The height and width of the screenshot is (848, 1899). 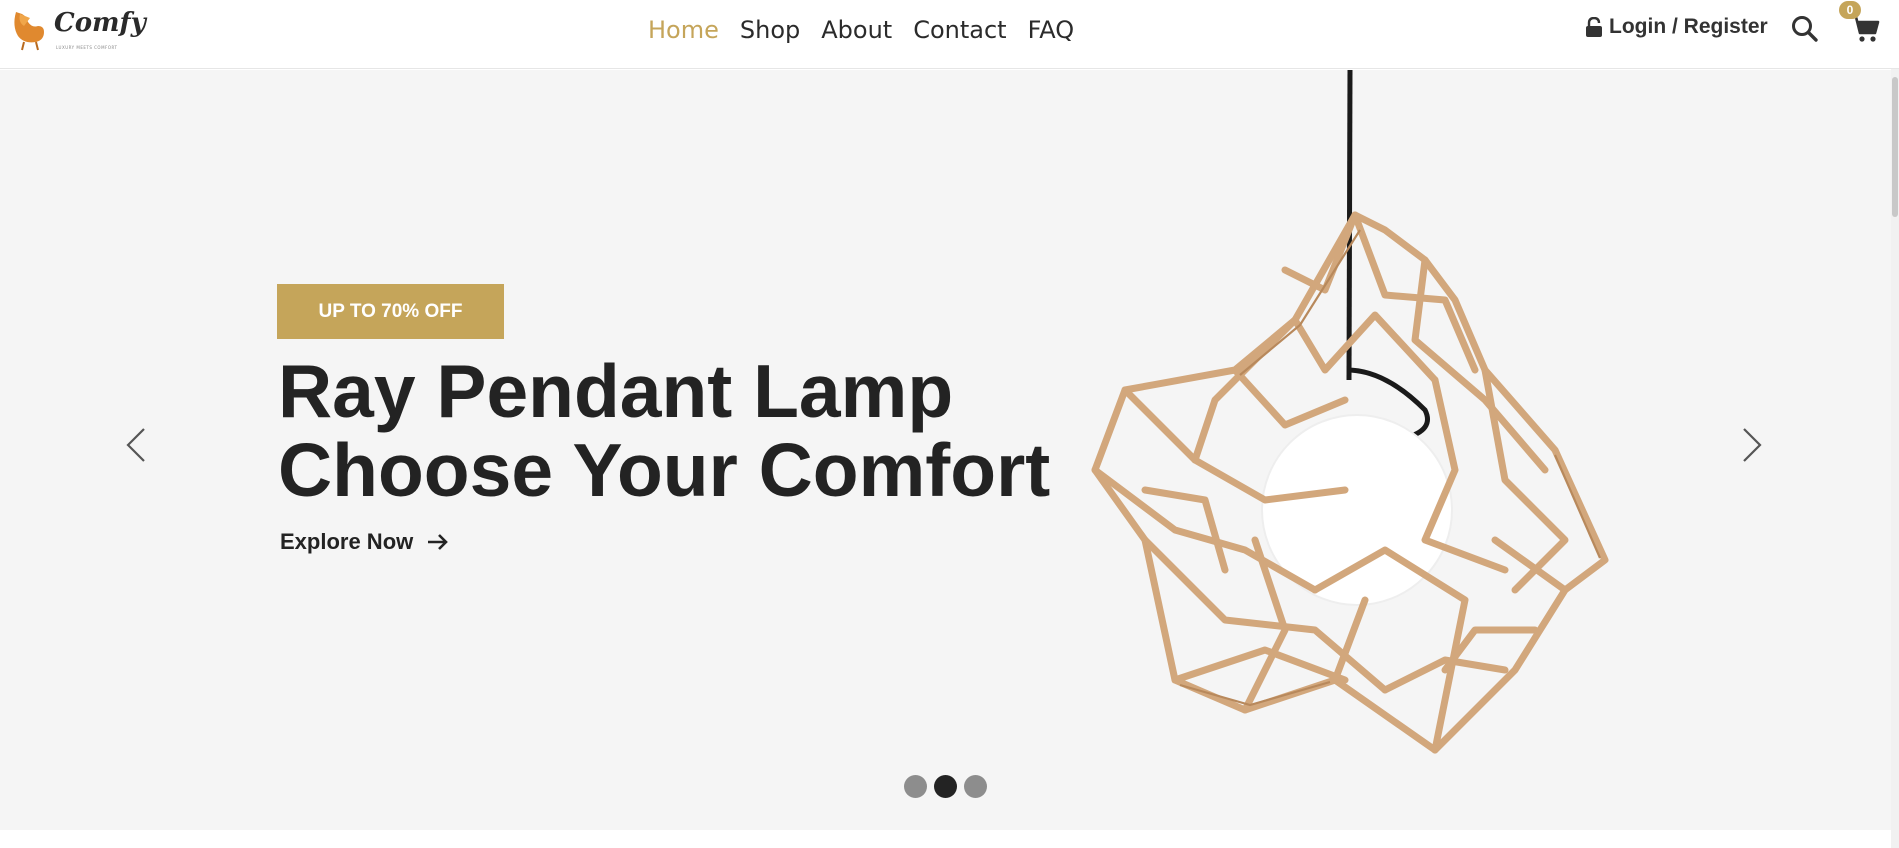 What do you see at coordinates (1752, 445) in the screenshot?
I see `chevron-right-icon` at bounding box center [1752, 445].